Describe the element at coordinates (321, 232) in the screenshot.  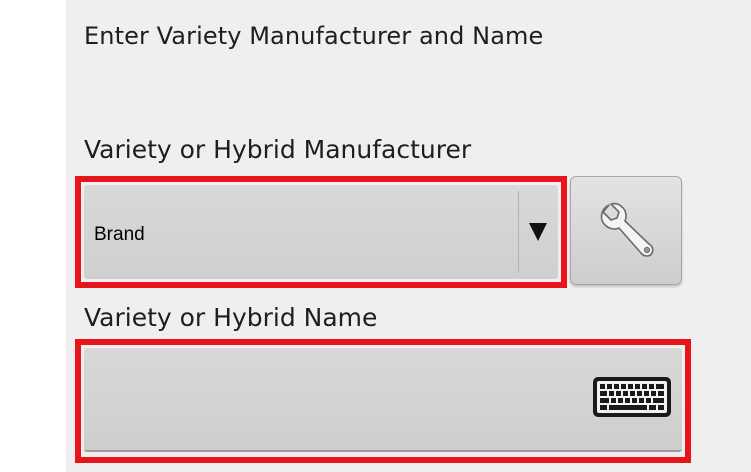
I see `manufacturer-dropdown: Brand` at that location.